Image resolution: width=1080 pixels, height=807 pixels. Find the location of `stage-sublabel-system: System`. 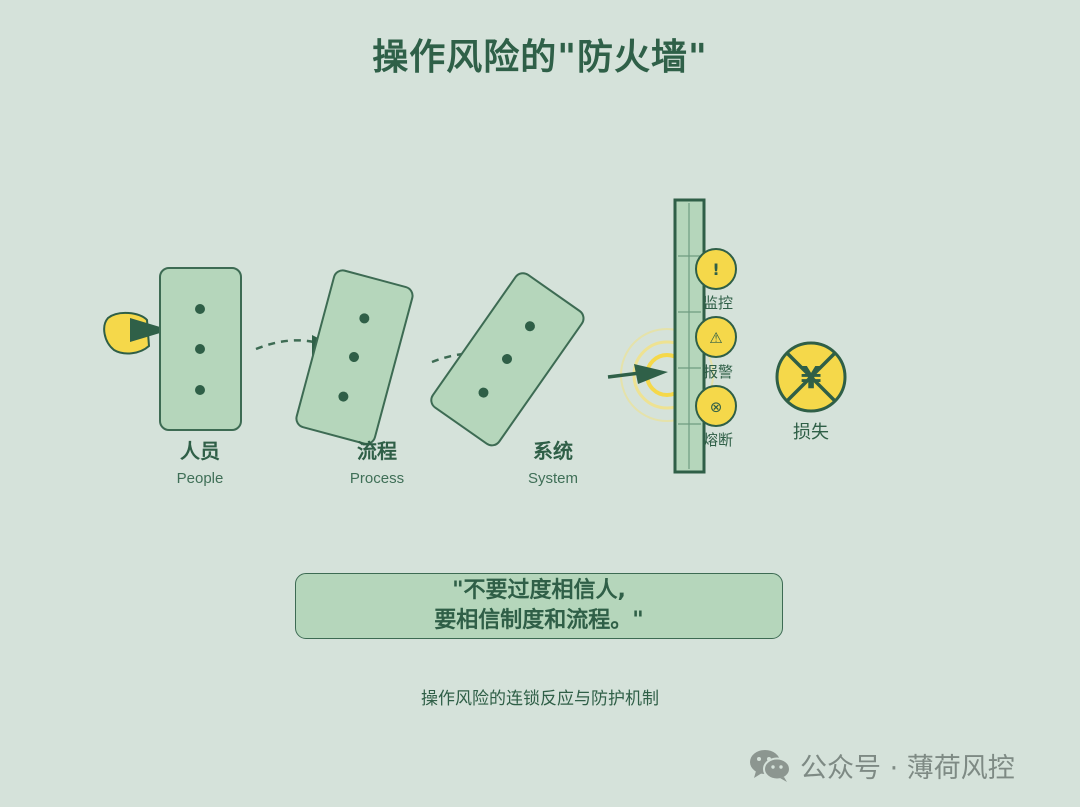

stage-sublabel-system: System is located at coordinates (553, 478).